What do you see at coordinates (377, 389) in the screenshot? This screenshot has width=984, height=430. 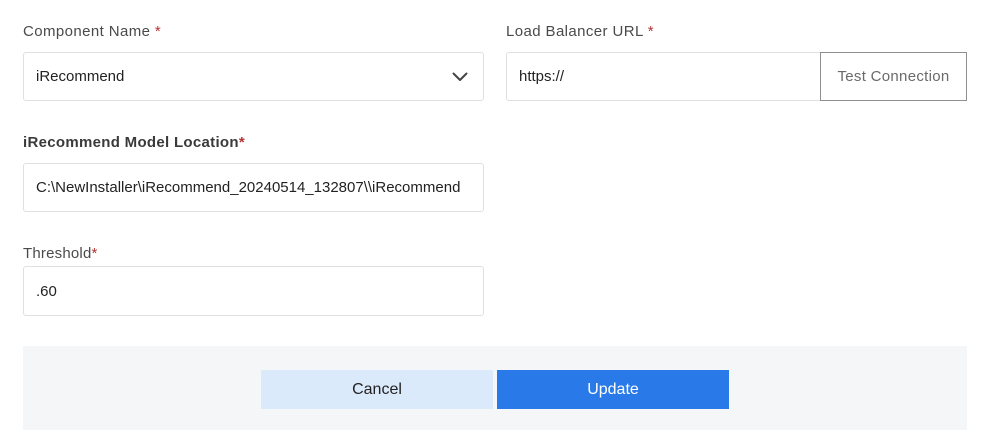 I see `cancel-button: Cancel` at bounding box center [377, 389].